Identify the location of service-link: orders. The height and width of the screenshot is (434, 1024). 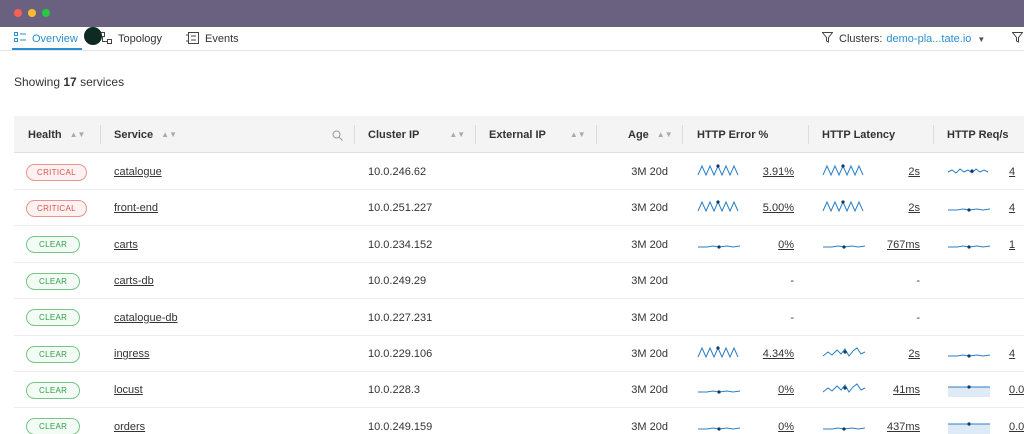
(129, 427).